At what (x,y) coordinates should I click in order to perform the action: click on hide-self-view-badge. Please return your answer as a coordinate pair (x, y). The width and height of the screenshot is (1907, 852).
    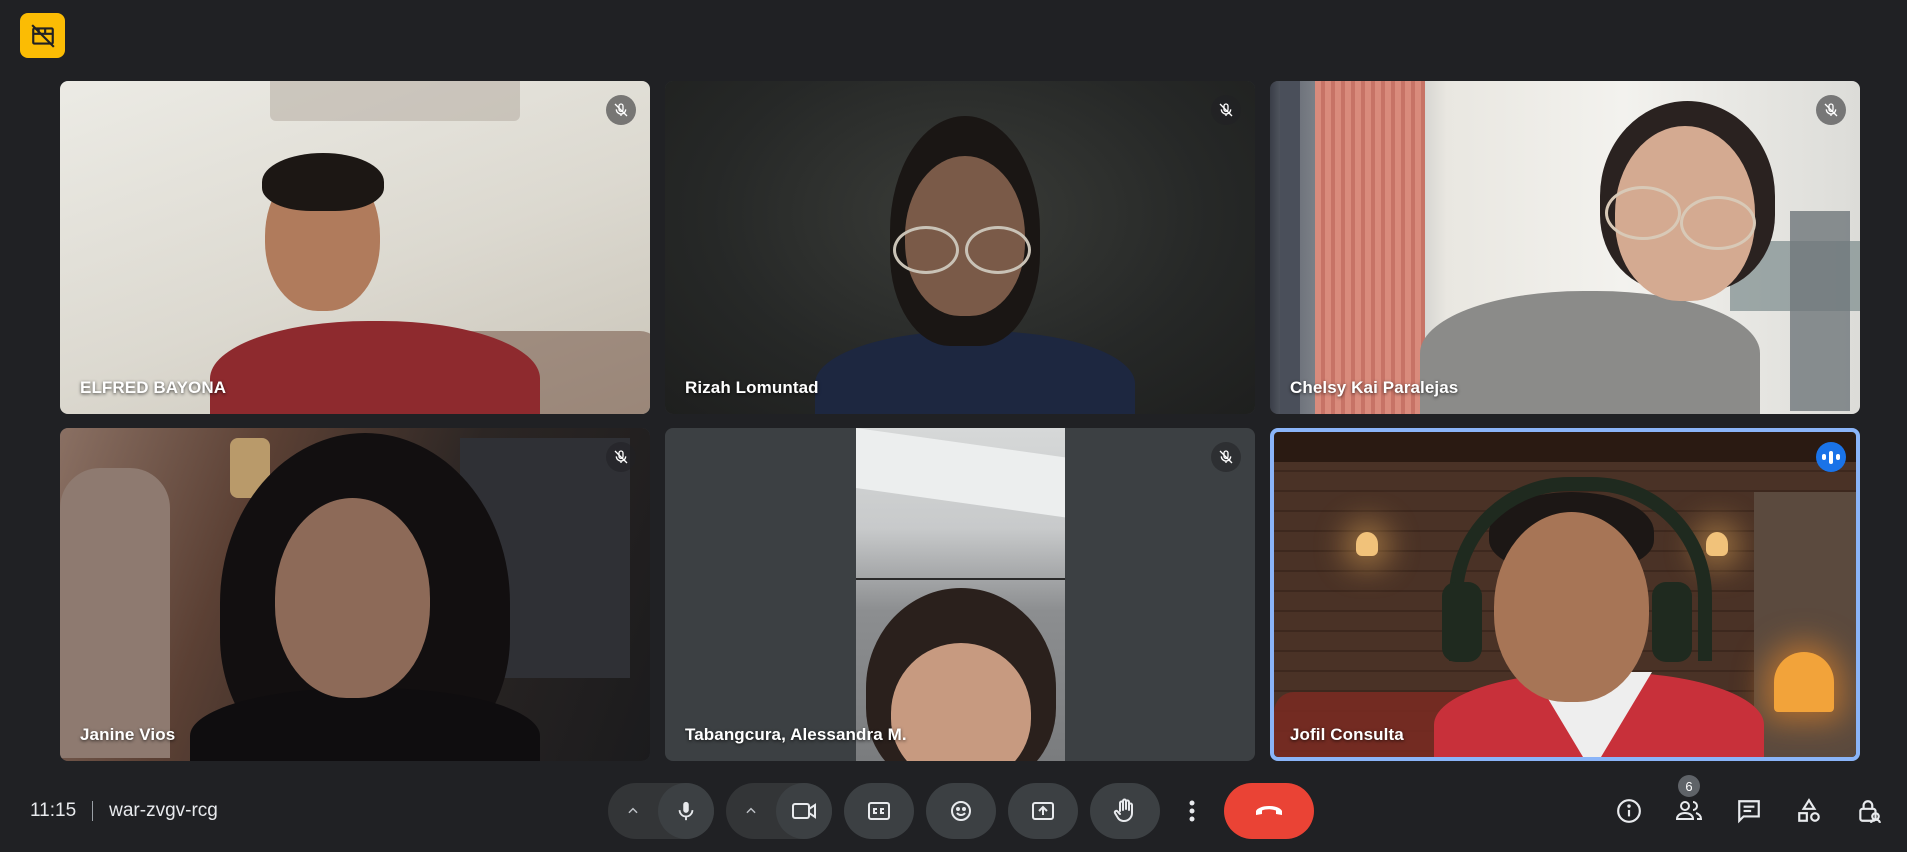
    Looking at the image, I should click on (42, 35).